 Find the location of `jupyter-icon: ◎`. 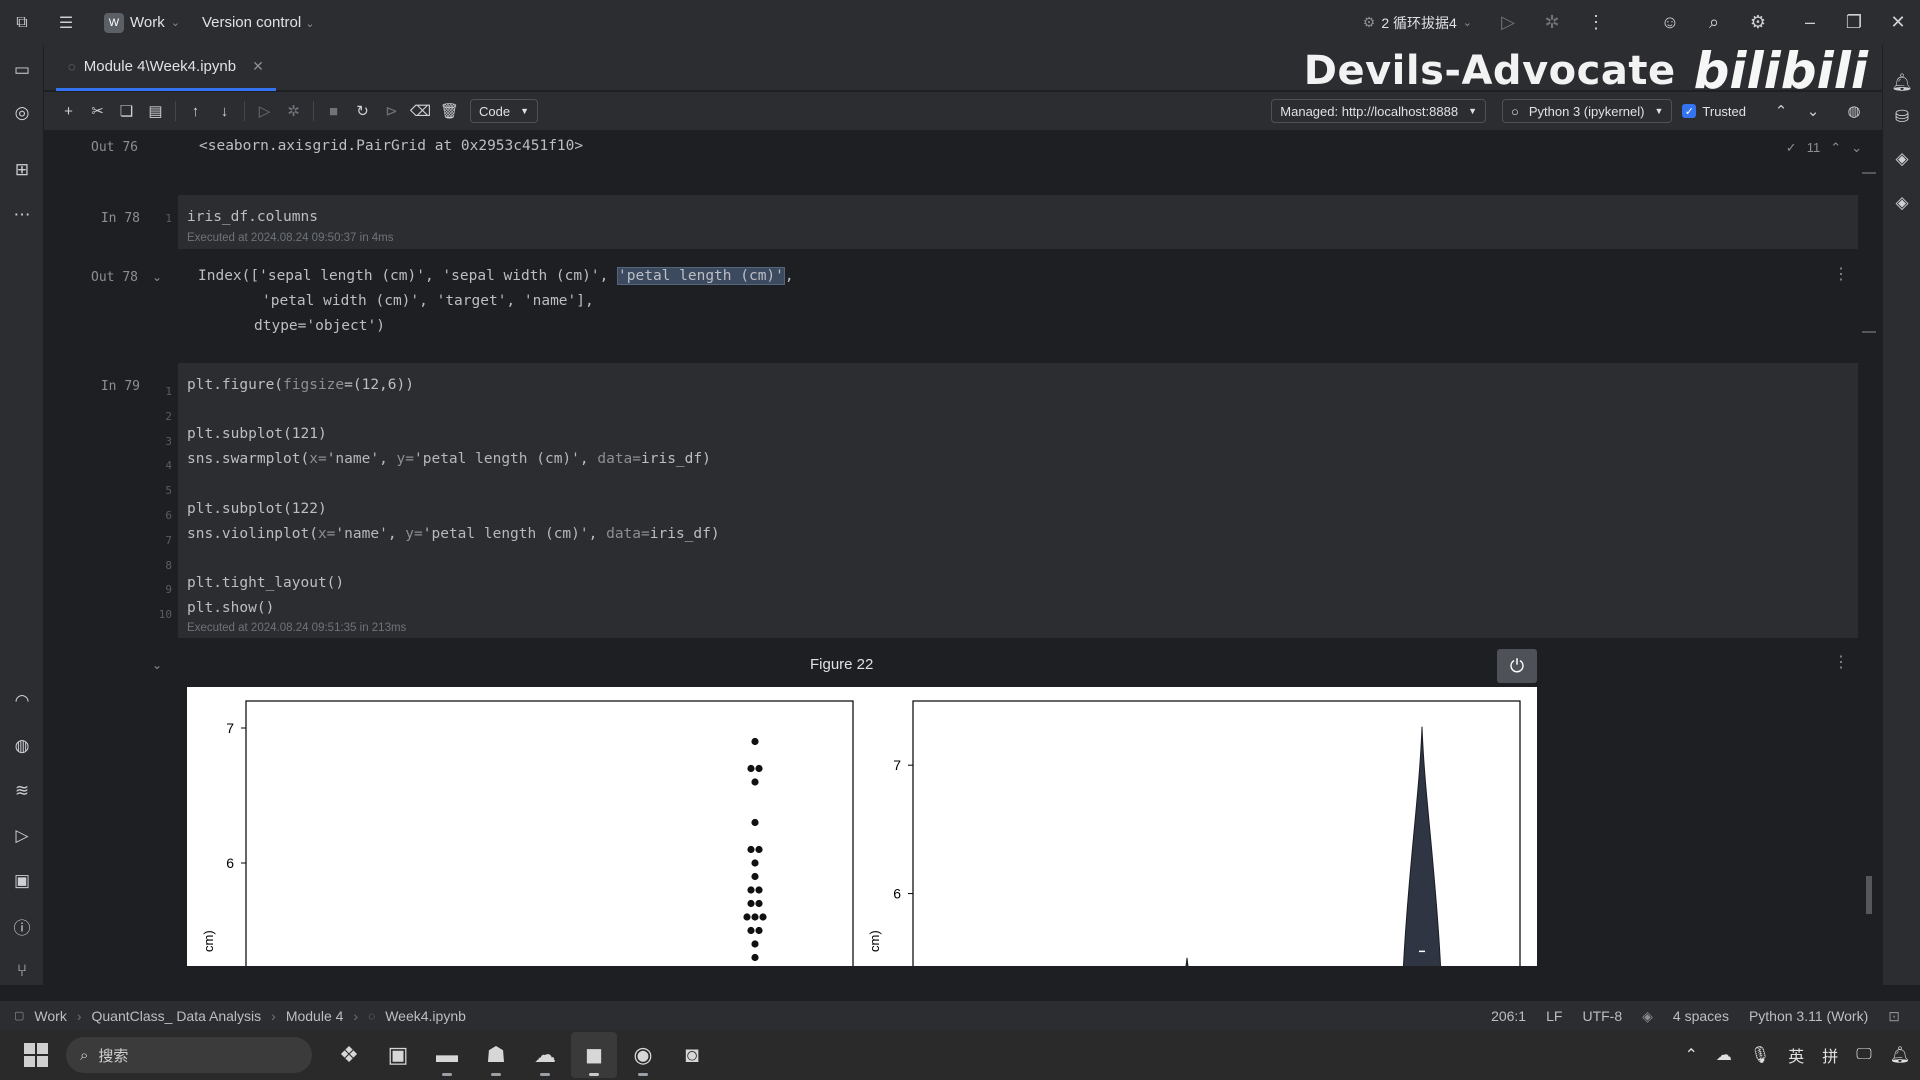

jupyter-icon: ◎ is located at coordinates (22, 113).